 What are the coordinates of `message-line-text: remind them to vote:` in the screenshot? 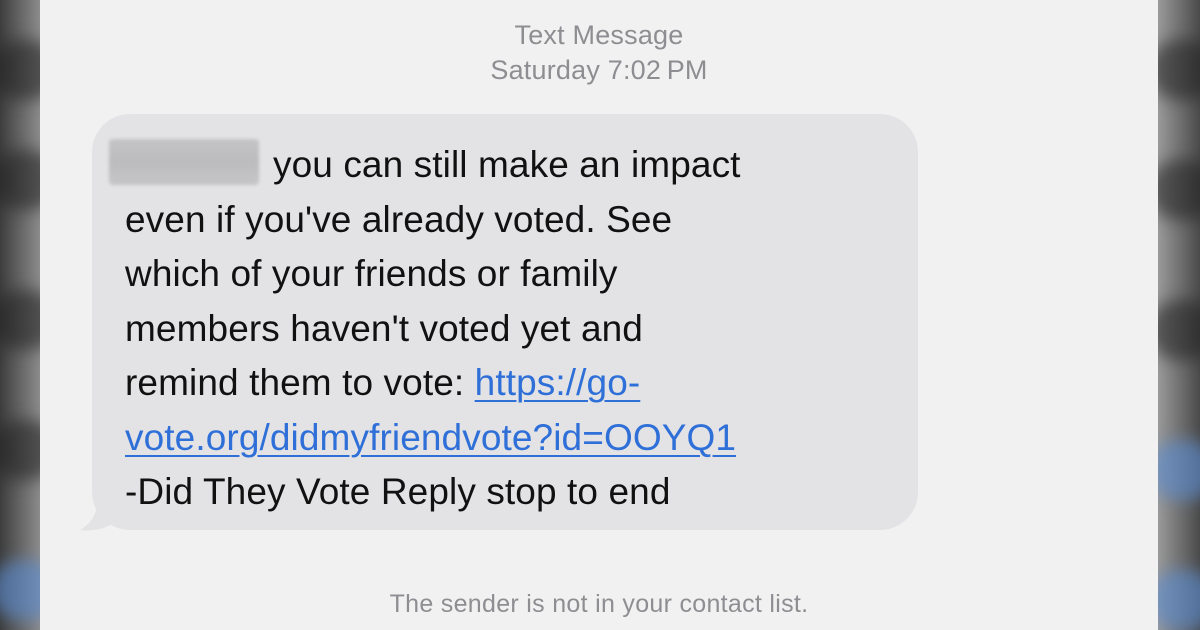 It's located at (300, 382).